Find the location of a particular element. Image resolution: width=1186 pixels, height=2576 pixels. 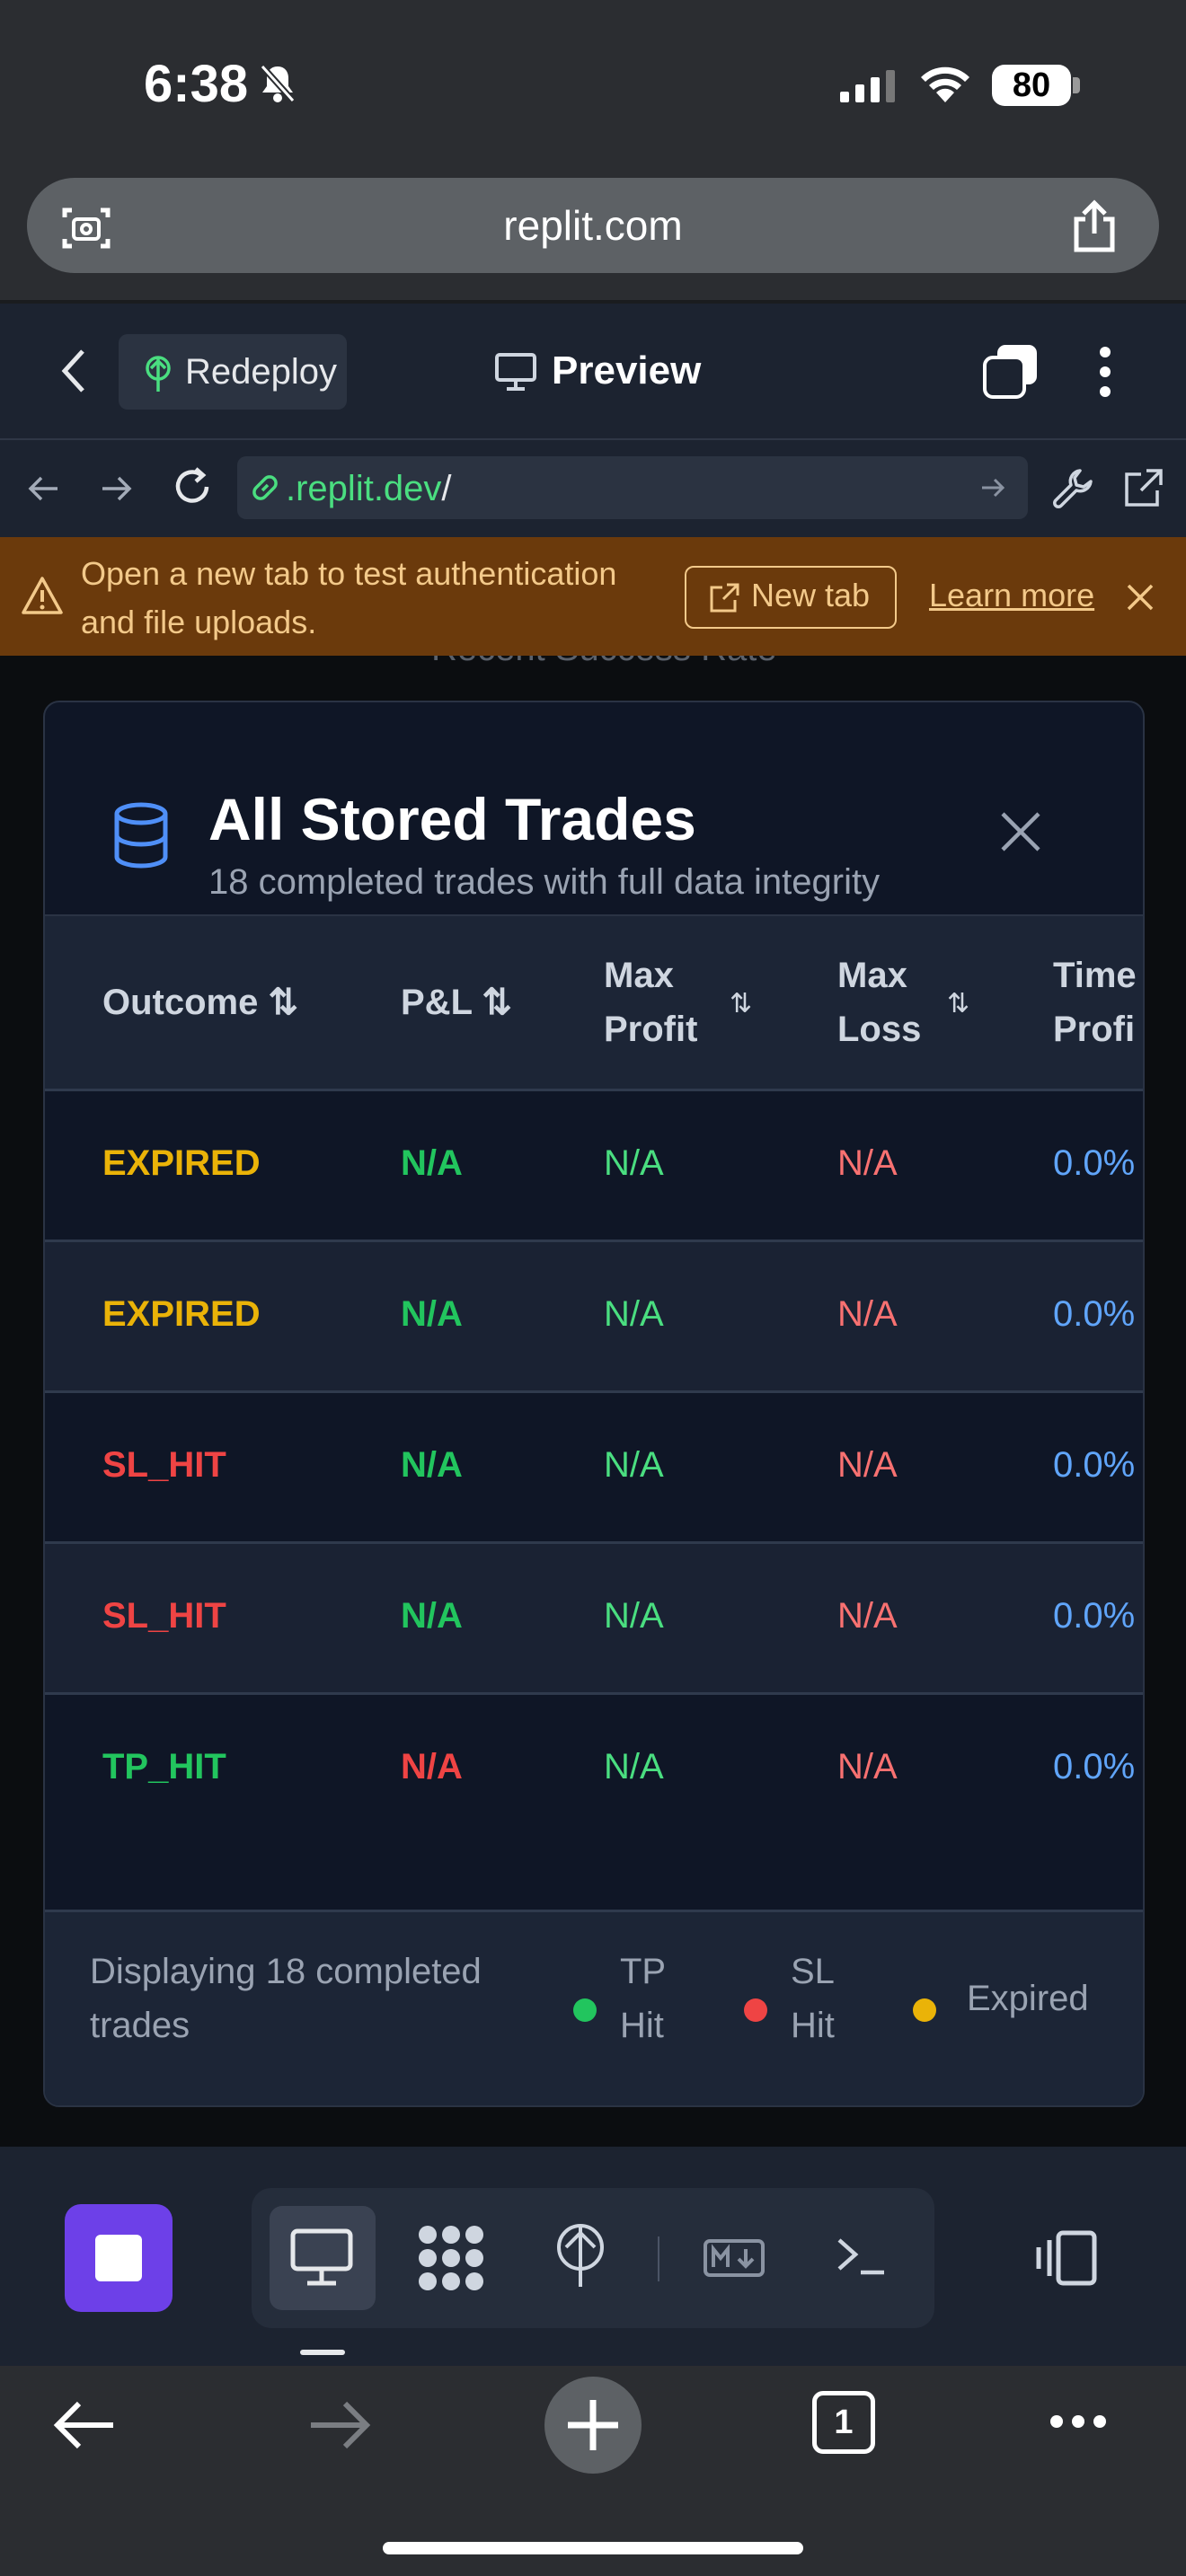

new-tab-label: New tab is located at coordinates (810, 595).